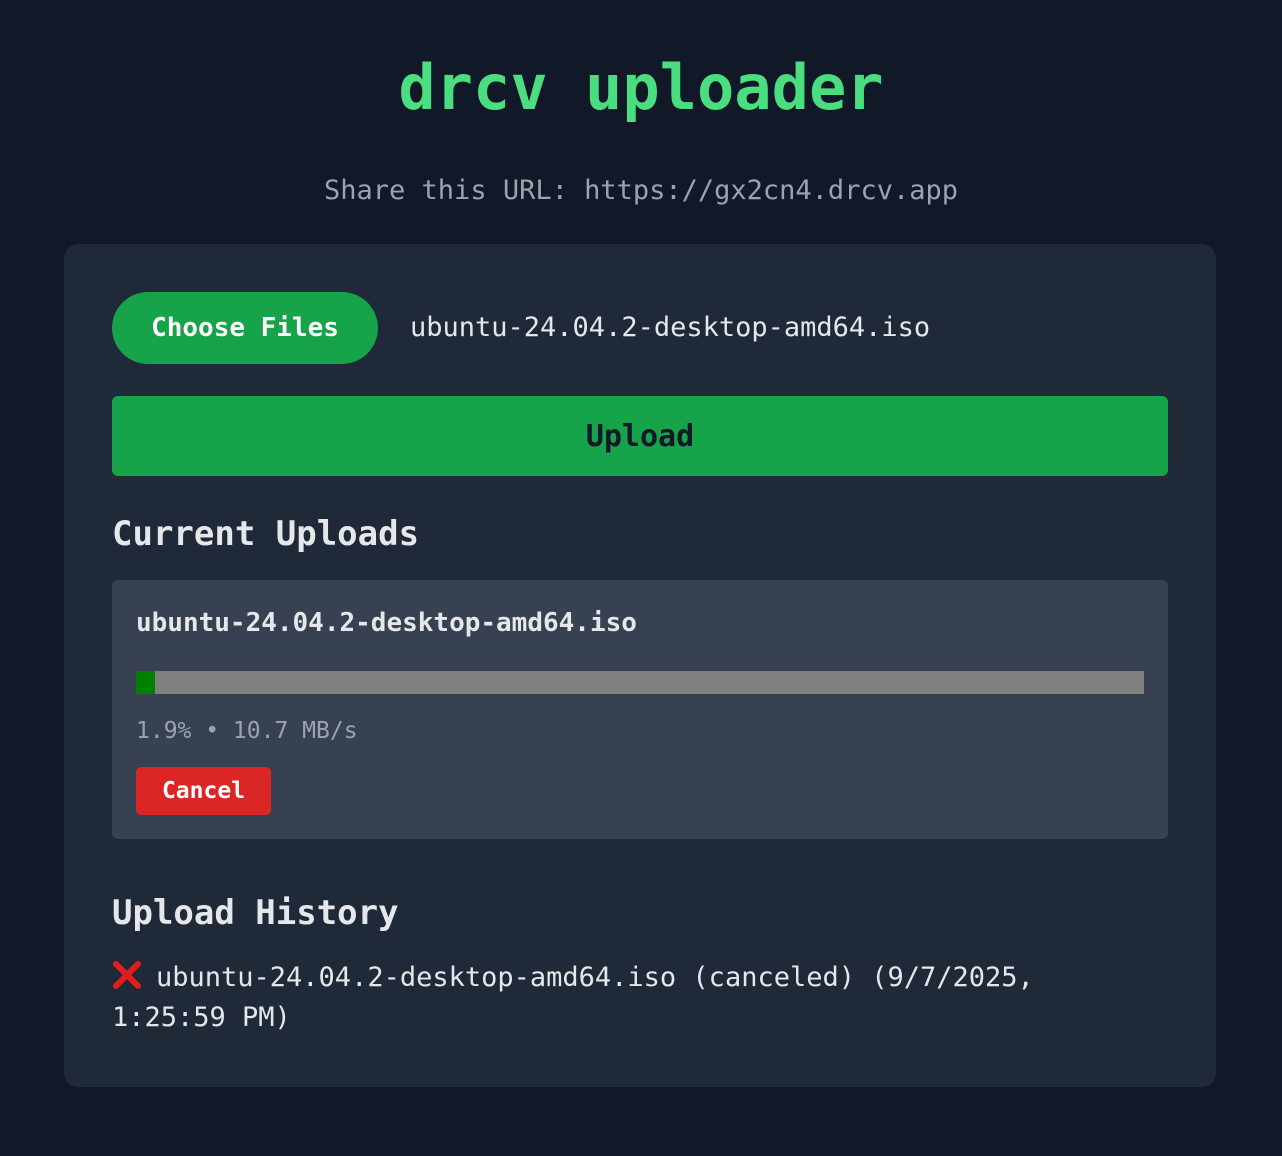 The image size is (1282, 1156). I want to click on upload-history-heading: Upload History, so click(255, 913).